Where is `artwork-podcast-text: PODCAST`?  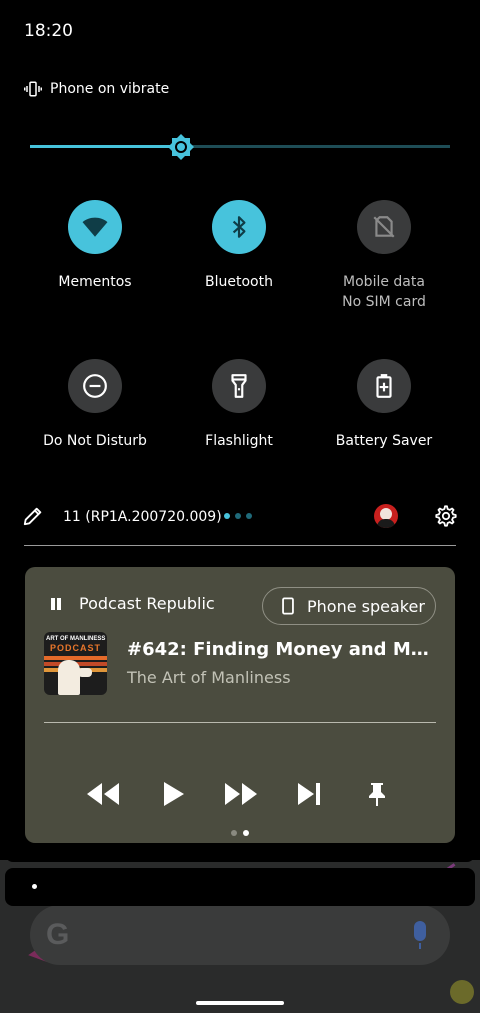
artwork-podcast-text: PODCAST is located at coordinates (75, 648).